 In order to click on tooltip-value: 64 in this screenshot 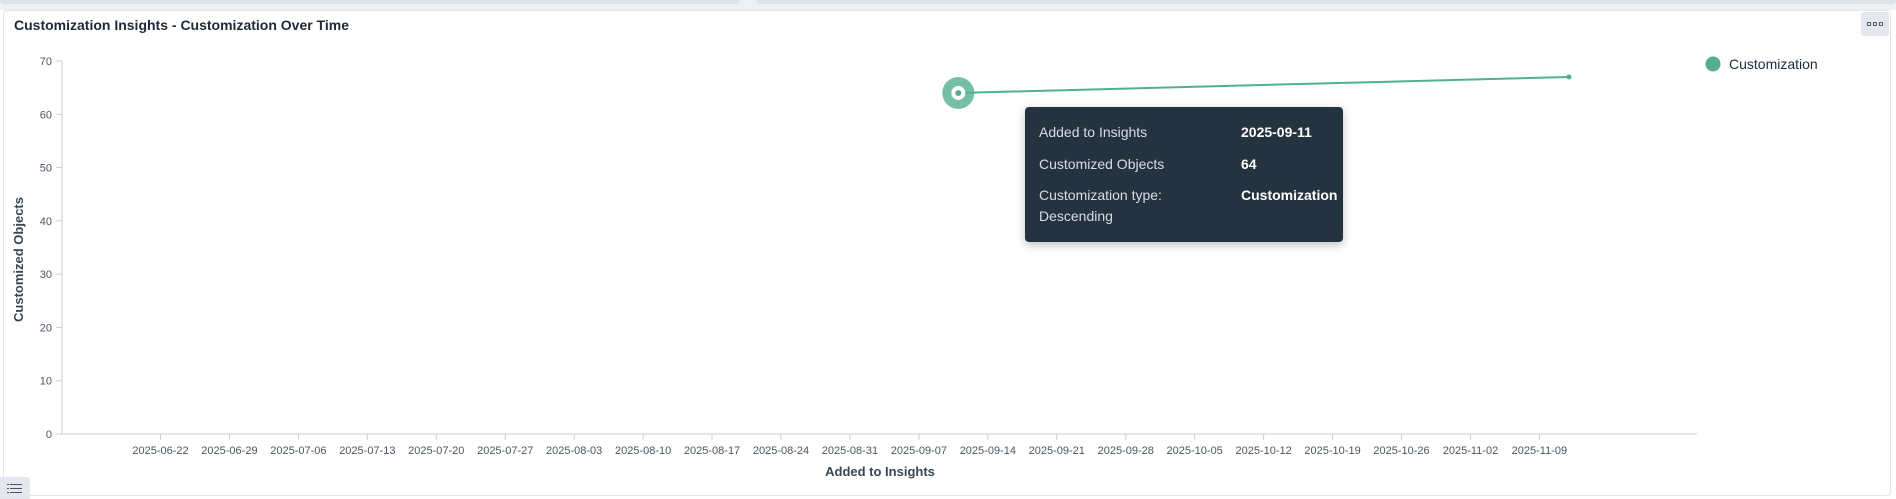, I will do `click(1249, 164)`.